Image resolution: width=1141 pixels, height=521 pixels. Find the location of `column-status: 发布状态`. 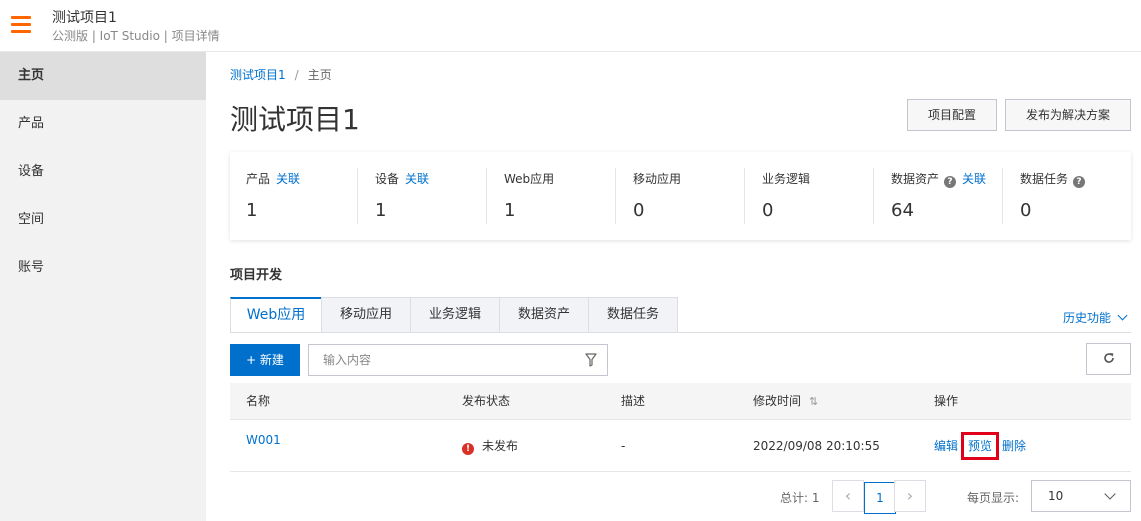

column-status: 发布状态 is located at coordinates (486, 401).